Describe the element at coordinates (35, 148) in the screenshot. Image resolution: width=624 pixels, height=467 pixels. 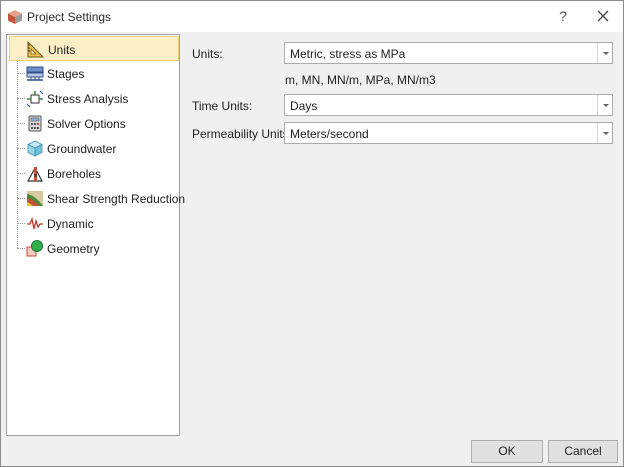
I see `groundwater-cube-icon` at that location.